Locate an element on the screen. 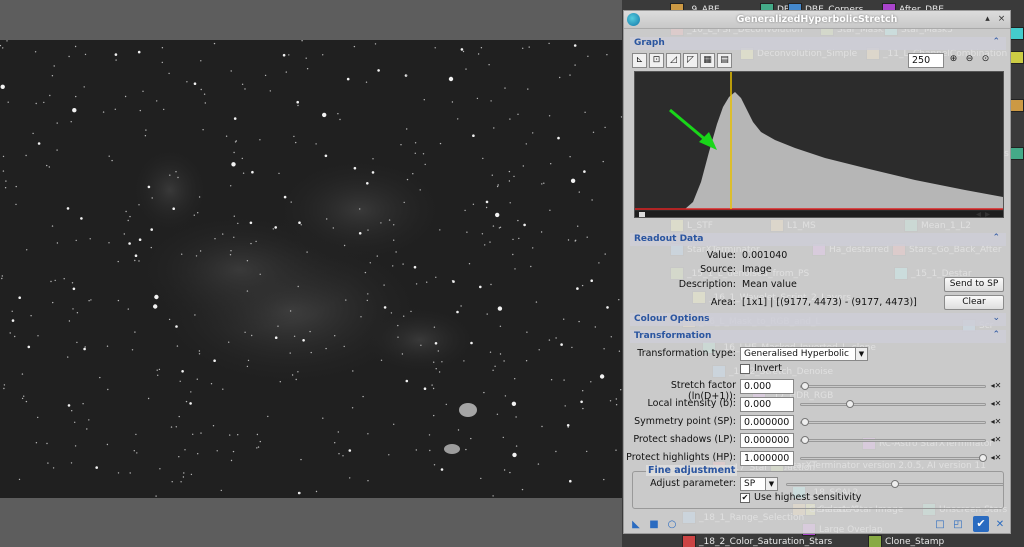 The height and width of the screenshot is (547, 1024). linear-graph-icon: ⊾ is located at coordinates (639, 60).